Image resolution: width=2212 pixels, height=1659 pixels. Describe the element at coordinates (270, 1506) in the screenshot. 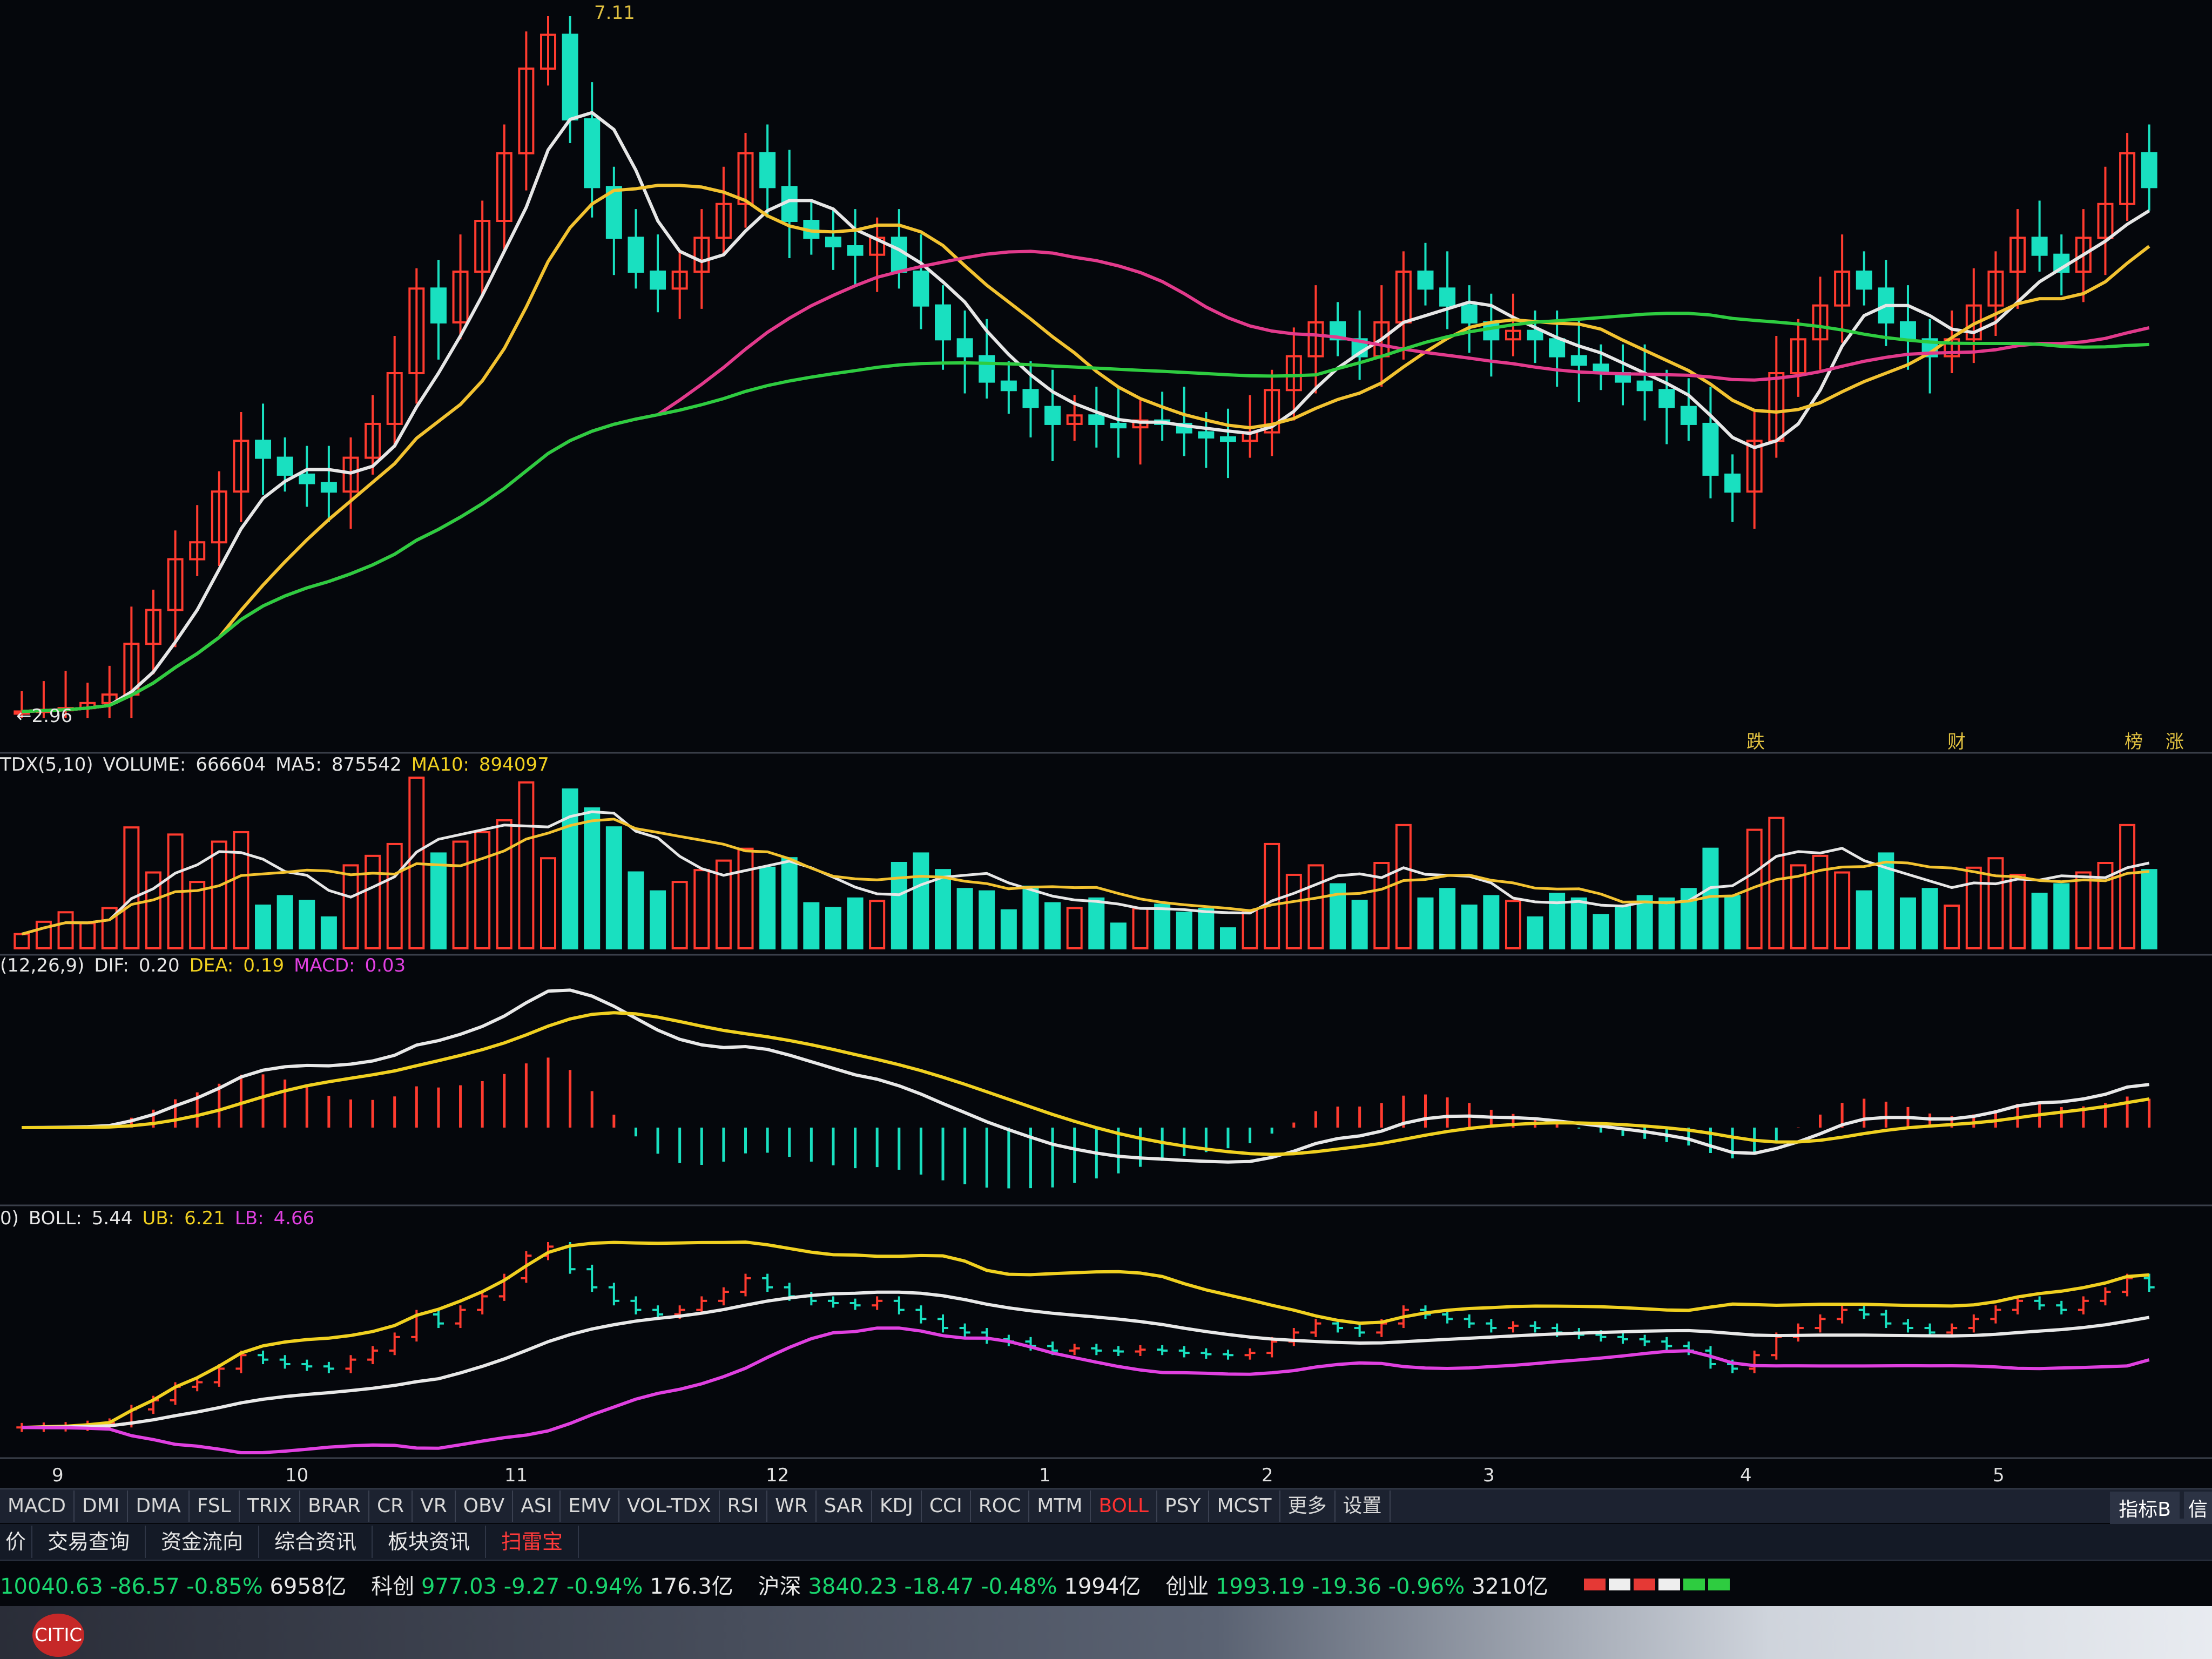

I see `tab-trix: TRIX` at that location.